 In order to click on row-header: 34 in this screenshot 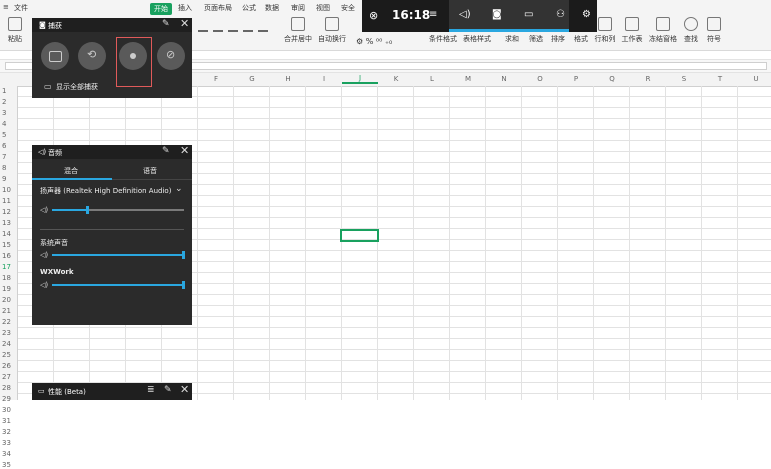, I will do `click(9, 454)`.